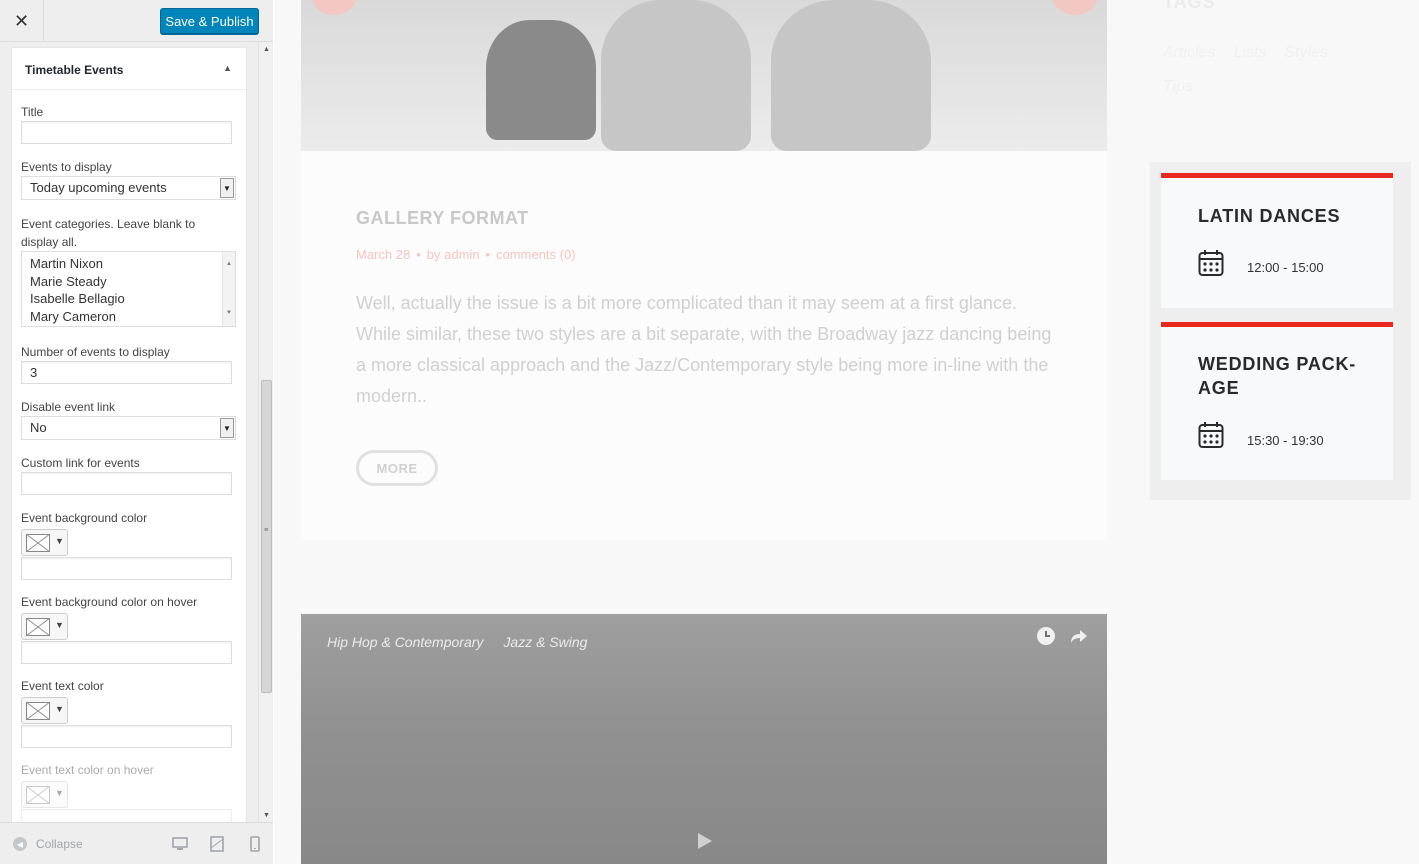  Describe the element at coordinates (127, 628) in the screenshot. I see `bg-hover-field: Event background color on hover ▼` at that location.